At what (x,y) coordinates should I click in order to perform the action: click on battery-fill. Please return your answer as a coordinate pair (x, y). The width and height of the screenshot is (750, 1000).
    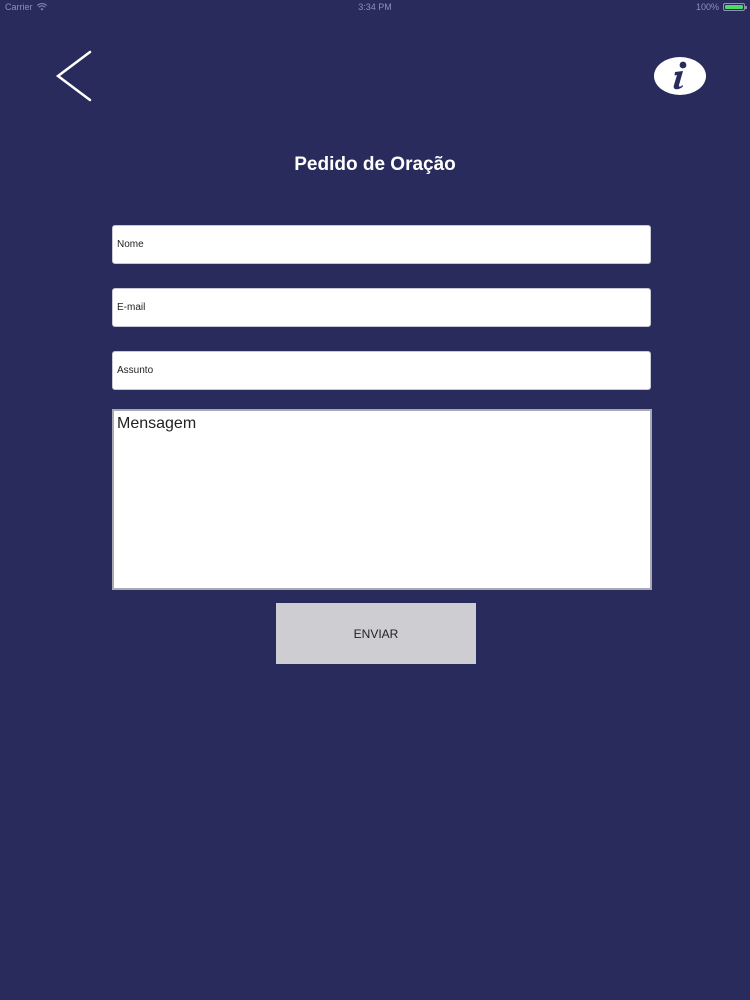
    Looking at the image, I should click on (734, 7).